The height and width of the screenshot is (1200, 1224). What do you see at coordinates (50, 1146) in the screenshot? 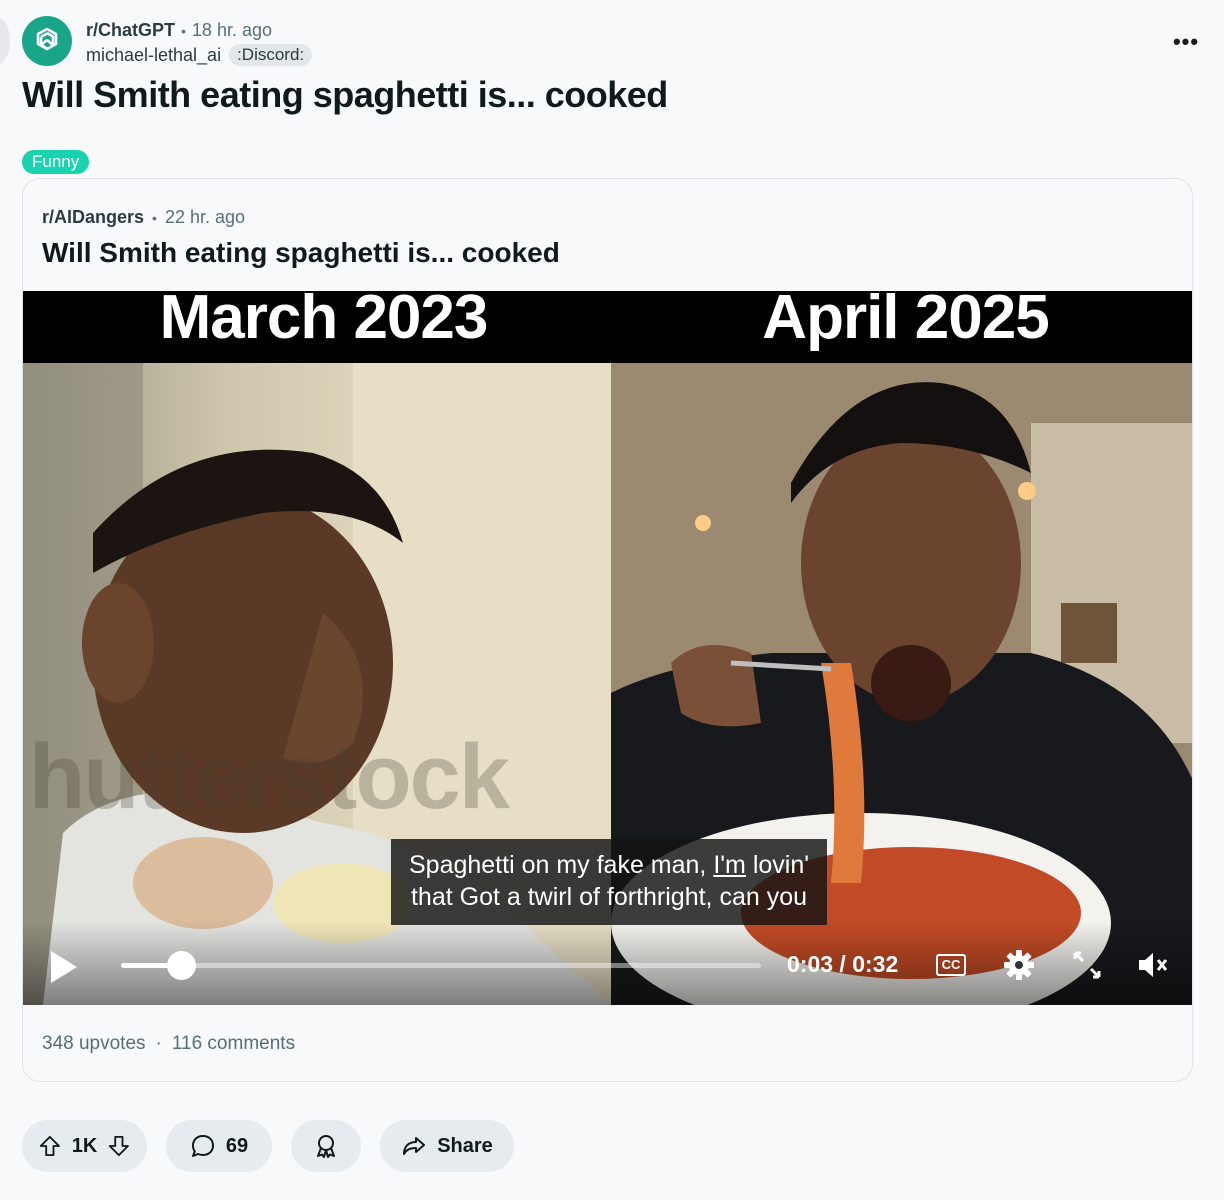
I see `upvote-arrow-icon` at bounding box center [50, 1146].